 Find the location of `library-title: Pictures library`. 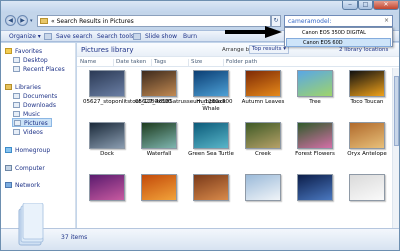

library-title: Pictures library is located at coordinates (107, 50).